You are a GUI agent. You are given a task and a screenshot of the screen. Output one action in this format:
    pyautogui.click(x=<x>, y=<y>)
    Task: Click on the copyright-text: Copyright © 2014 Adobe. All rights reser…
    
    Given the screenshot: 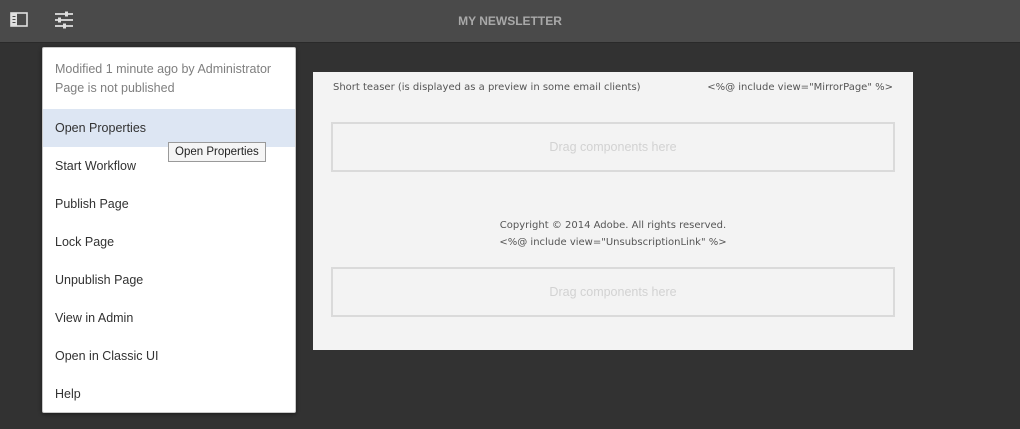 What is the action you would take?
    pyautogui.click(x=613, y=225)
    